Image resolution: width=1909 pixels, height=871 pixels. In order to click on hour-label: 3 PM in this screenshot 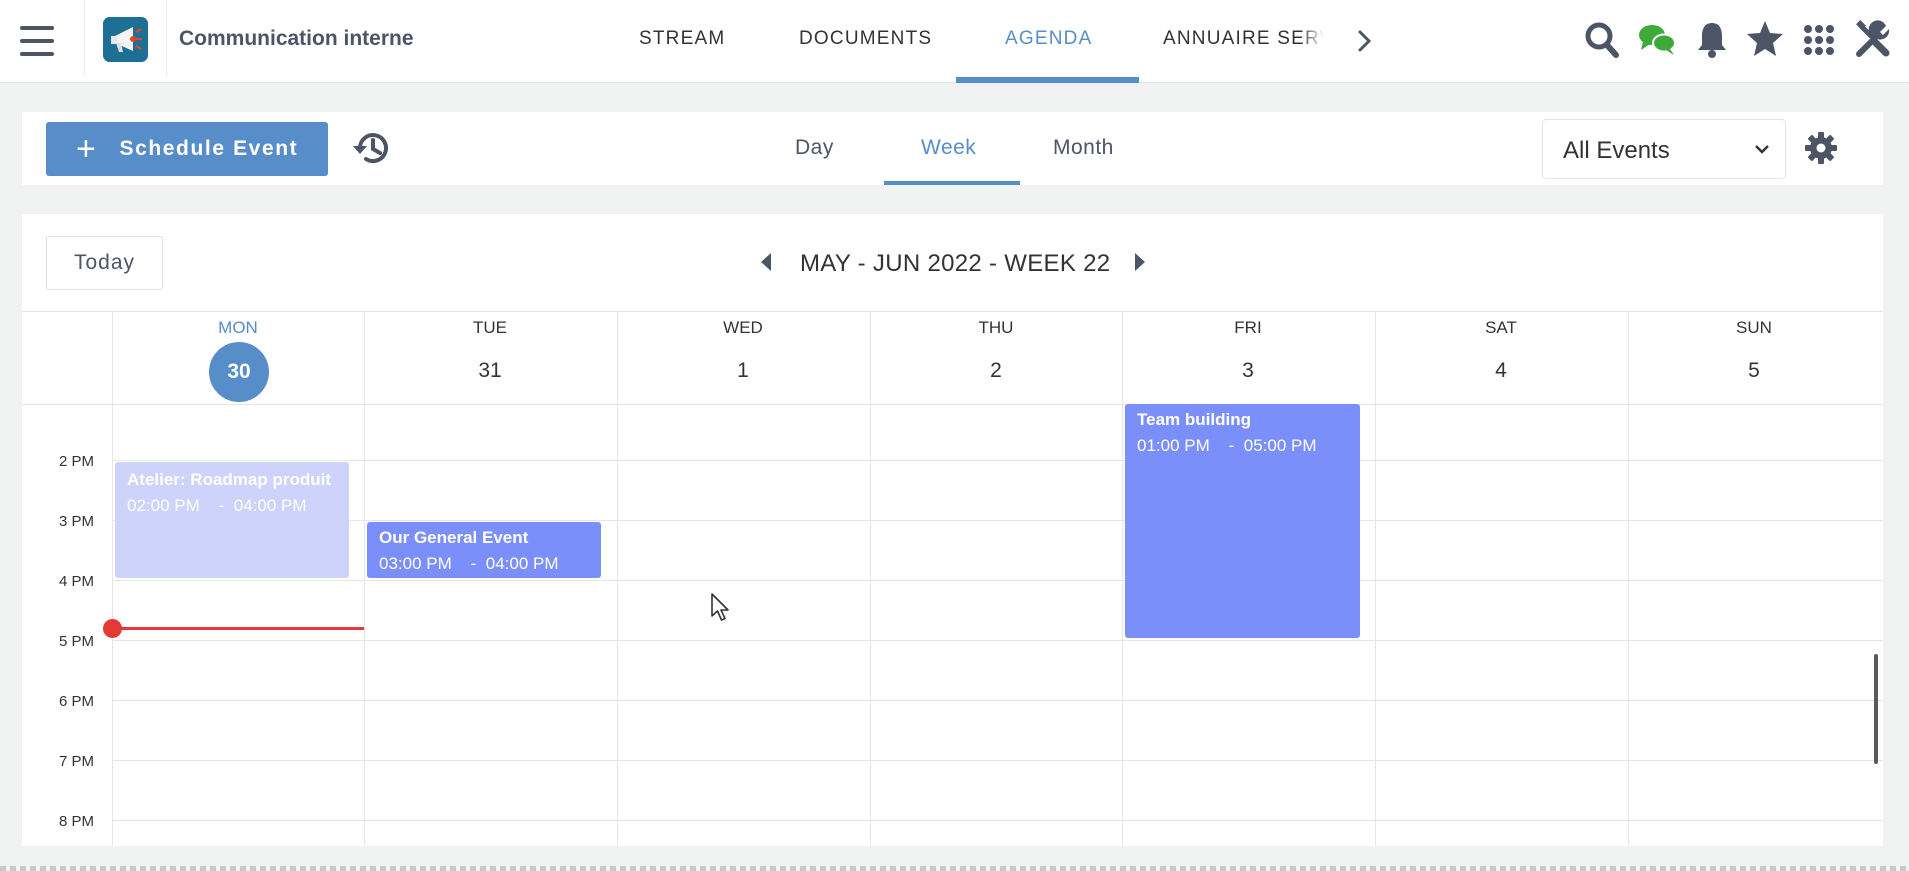, I will do `click(76, 521)`.